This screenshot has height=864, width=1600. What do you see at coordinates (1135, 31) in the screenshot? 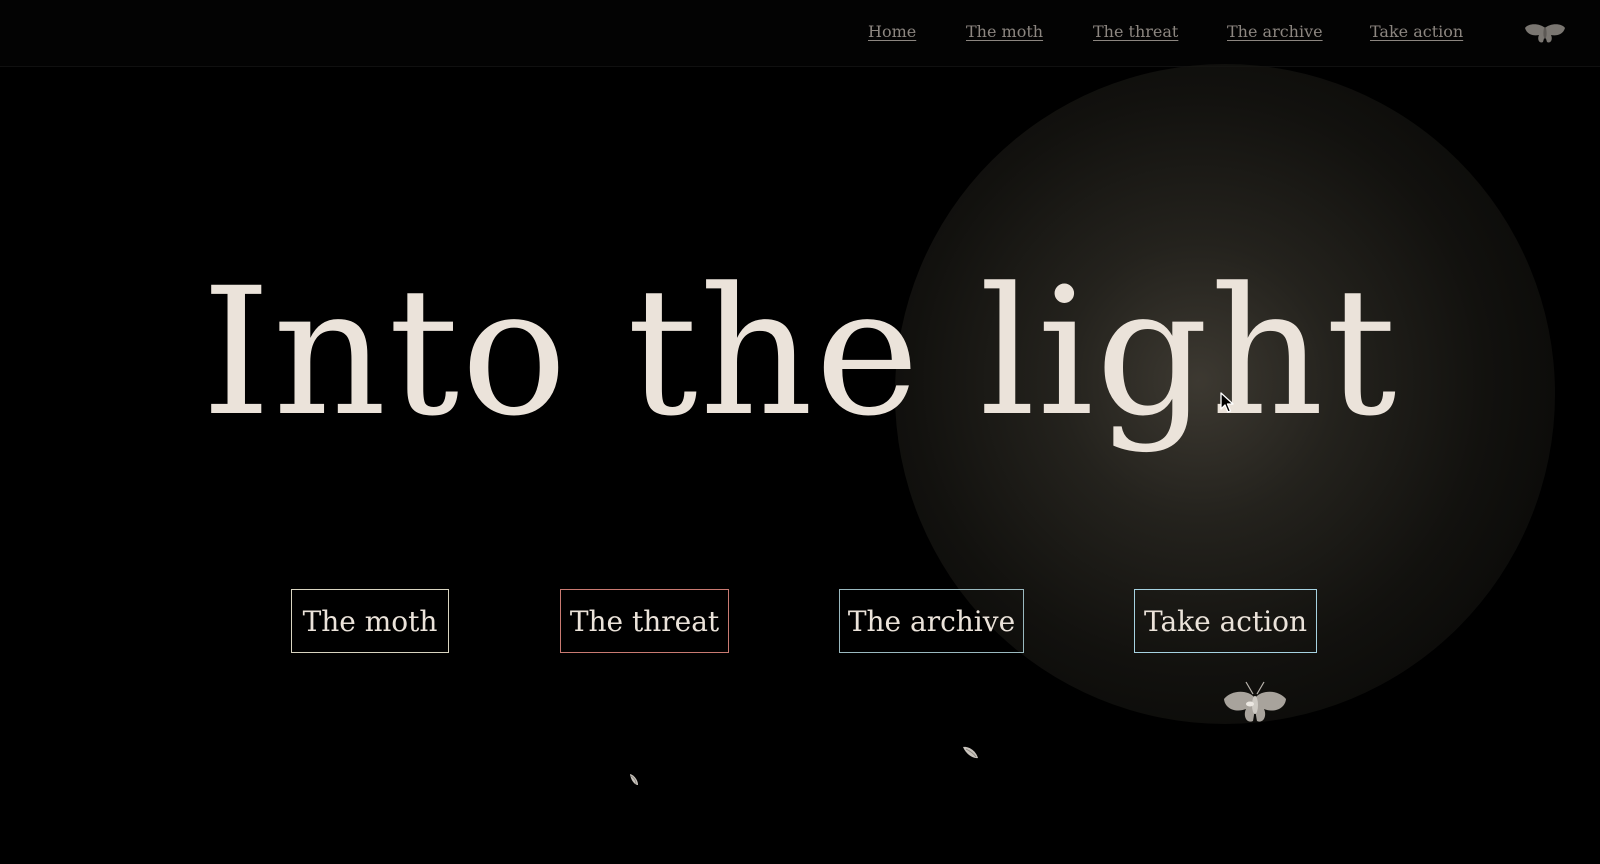
I see `nav-link-the-threat: The threat` at bounding box center [1135, 31].